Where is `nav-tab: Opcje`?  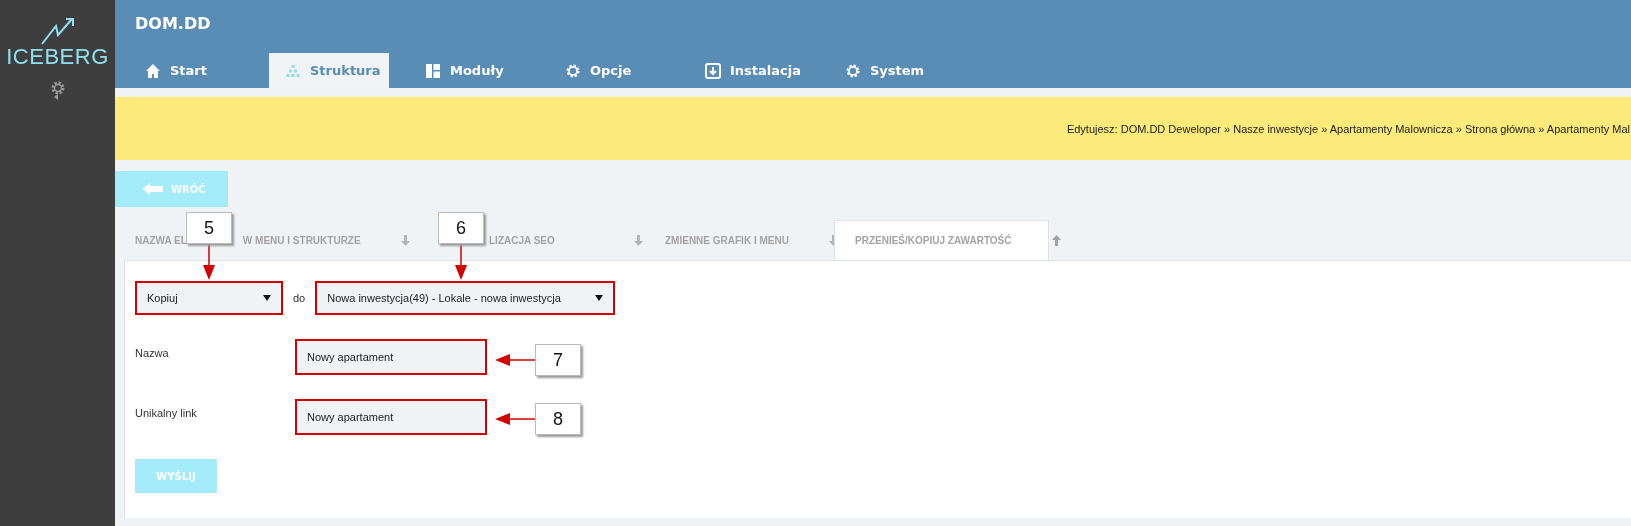 nav-tab: Opcje is located at coordinates (609, 70).